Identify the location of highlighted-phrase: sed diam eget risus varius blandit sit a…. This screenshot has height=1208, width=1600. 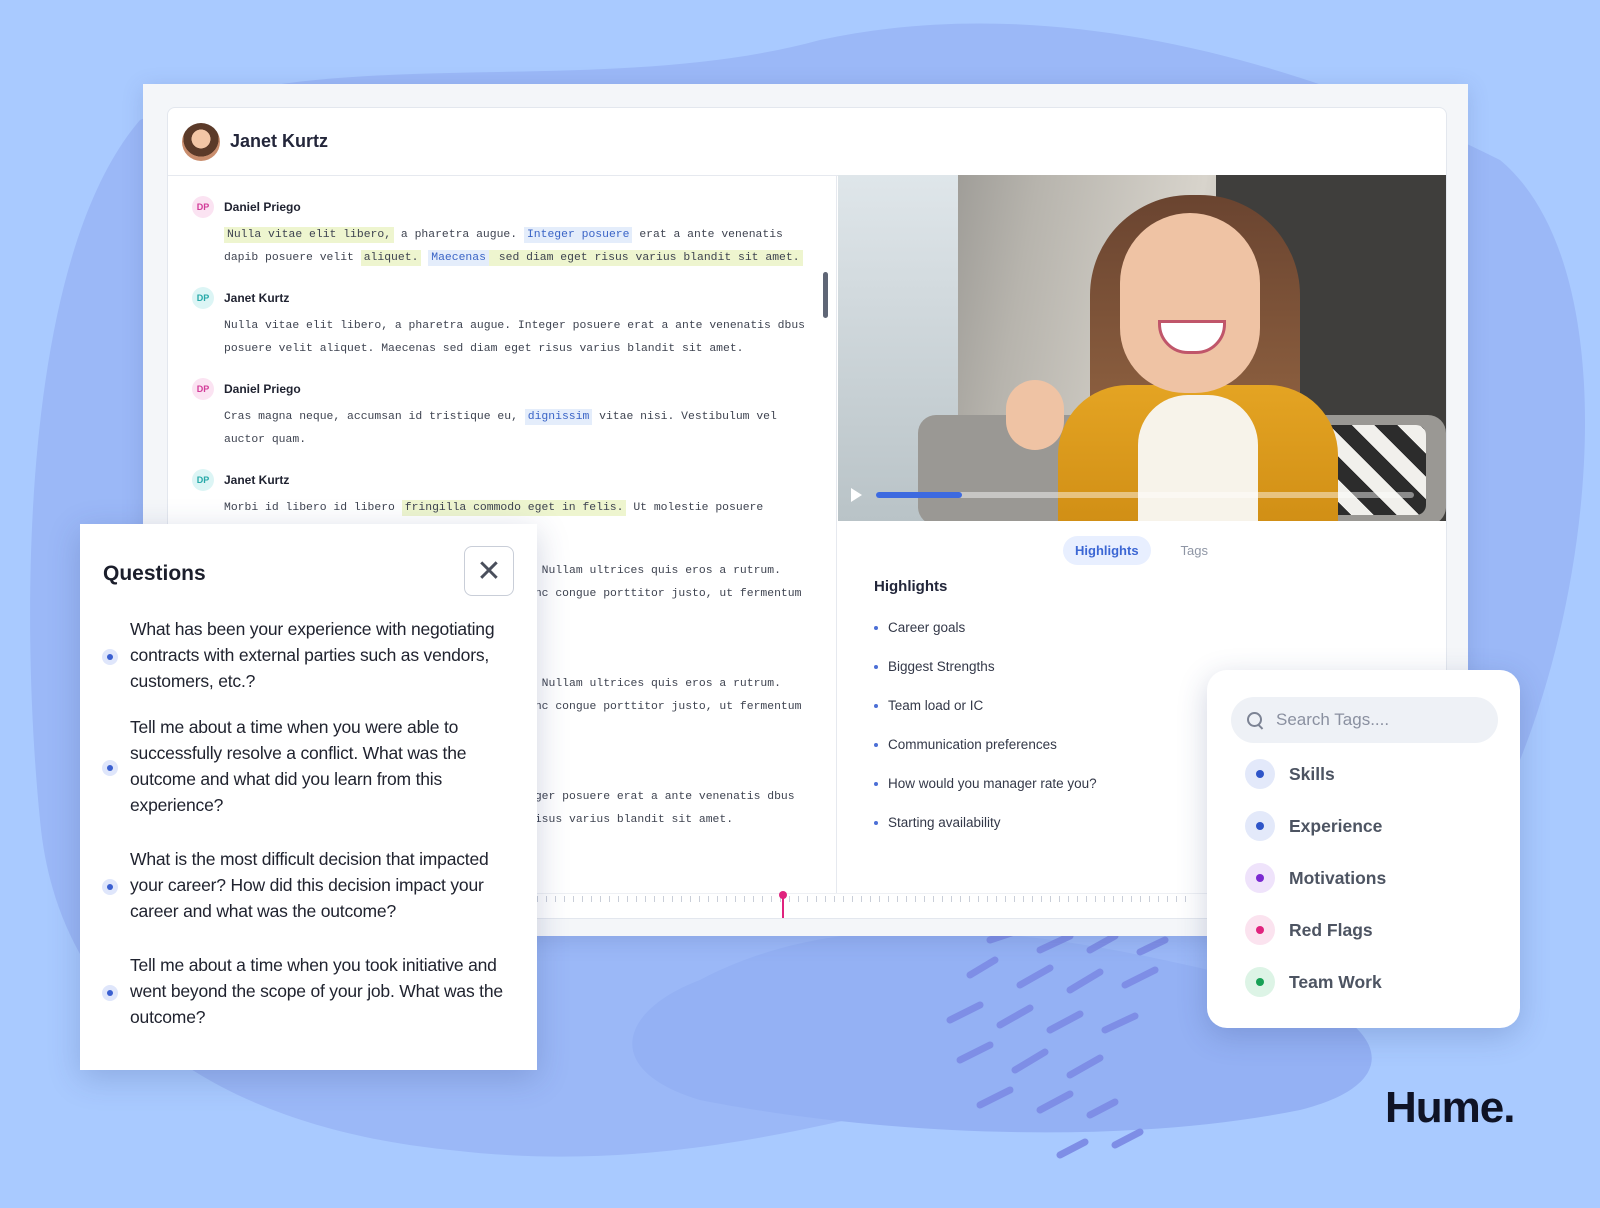
(645, 258).